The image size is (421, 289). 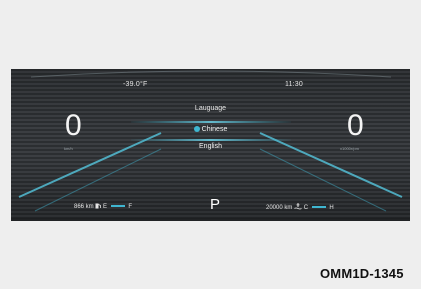 What do you see at coordinates (196, 129) in the screenshot?
I see `selected-radio-icon` at bounding box center [196, 129].